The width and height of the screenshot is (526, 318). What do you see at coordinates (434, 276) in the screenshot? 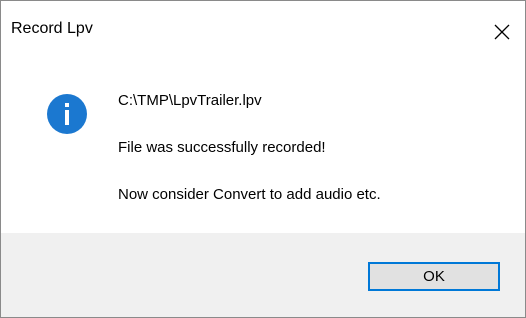
I see `ok-button: OK` at bounding box center [434, 276].